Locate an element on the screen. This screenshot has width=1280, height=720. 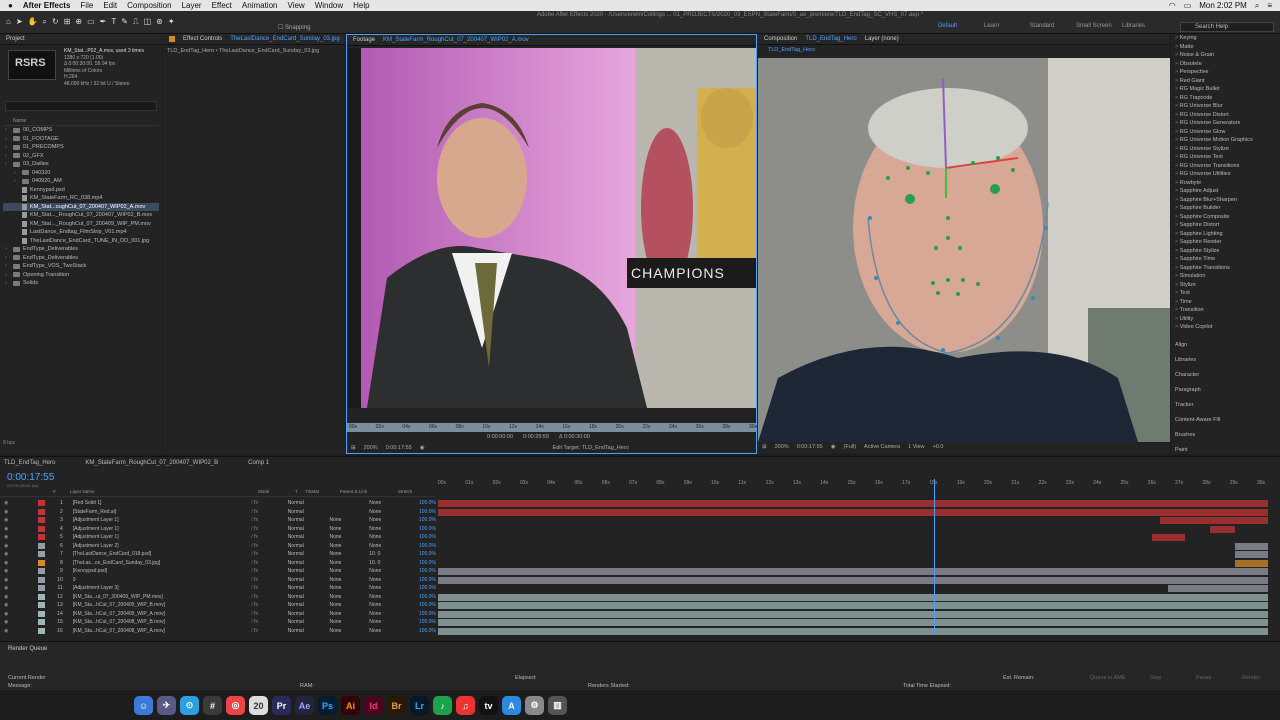
camera-snapshot-icon: ◉ is located at coordinates (422, 448).